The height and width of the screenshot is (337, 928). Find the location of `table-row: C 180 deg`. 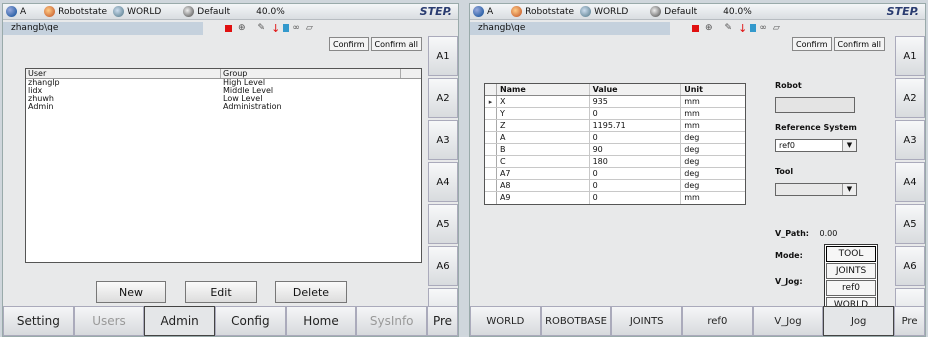

table-row: C 180 deg is located at coordinates (615, 162).